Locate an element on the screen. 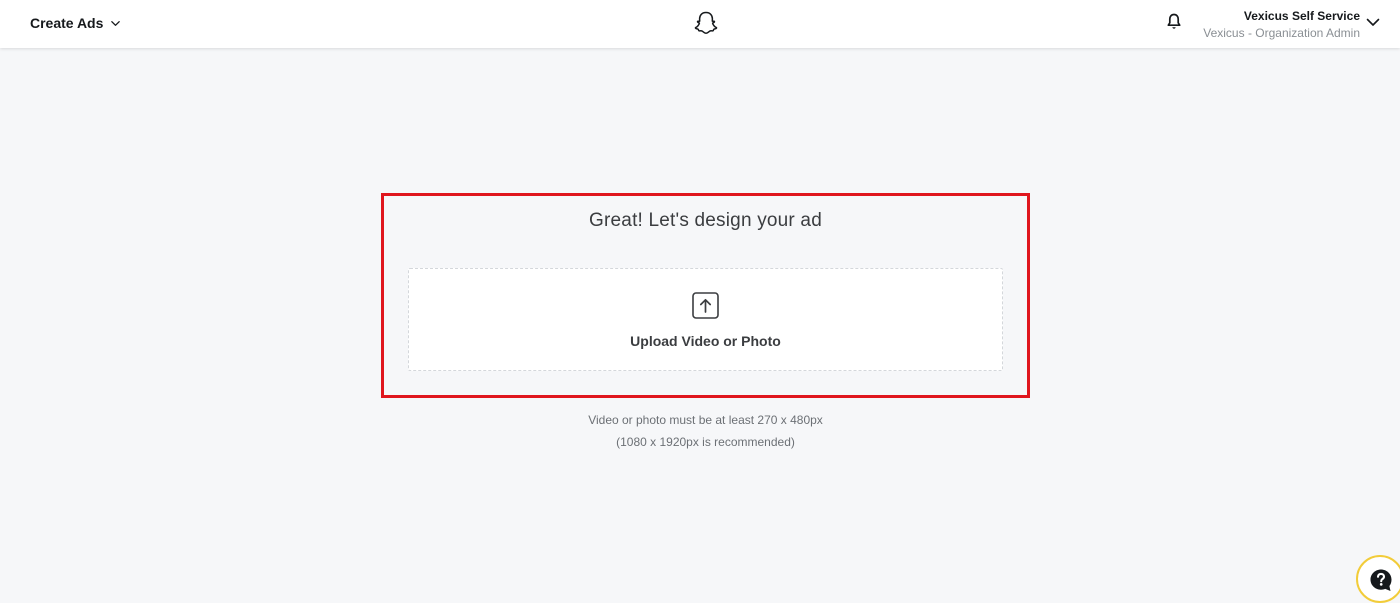  page-title: Great! Let's design your ad is located at coordinates (705, 220).